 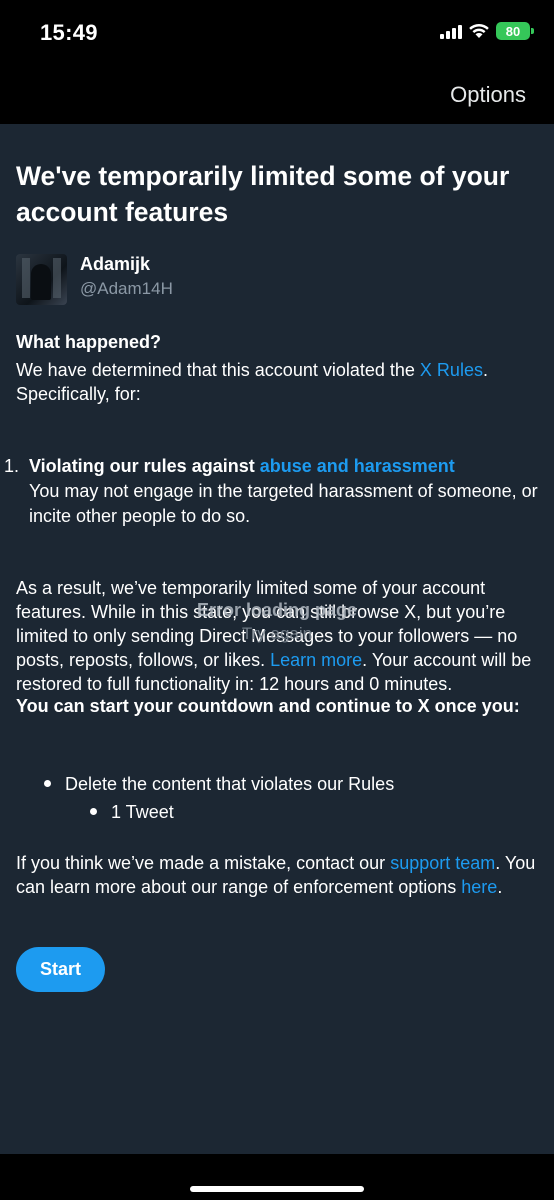 What do you see at coordinates (277, 610) in the screenshot?
I see `error-loading-text: Error loading page` at bounding box center [277, 610].